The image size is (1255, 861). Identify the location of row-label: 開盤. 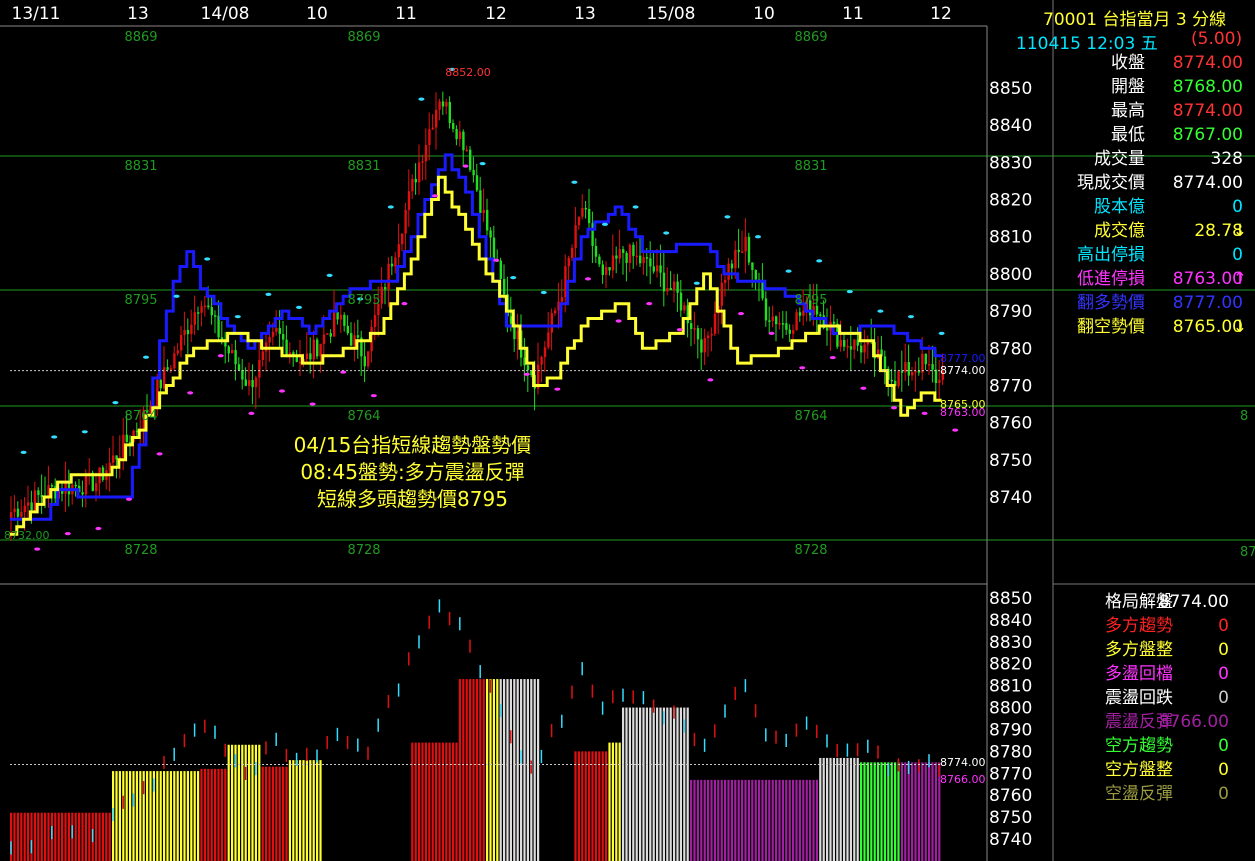
(1128, 87).